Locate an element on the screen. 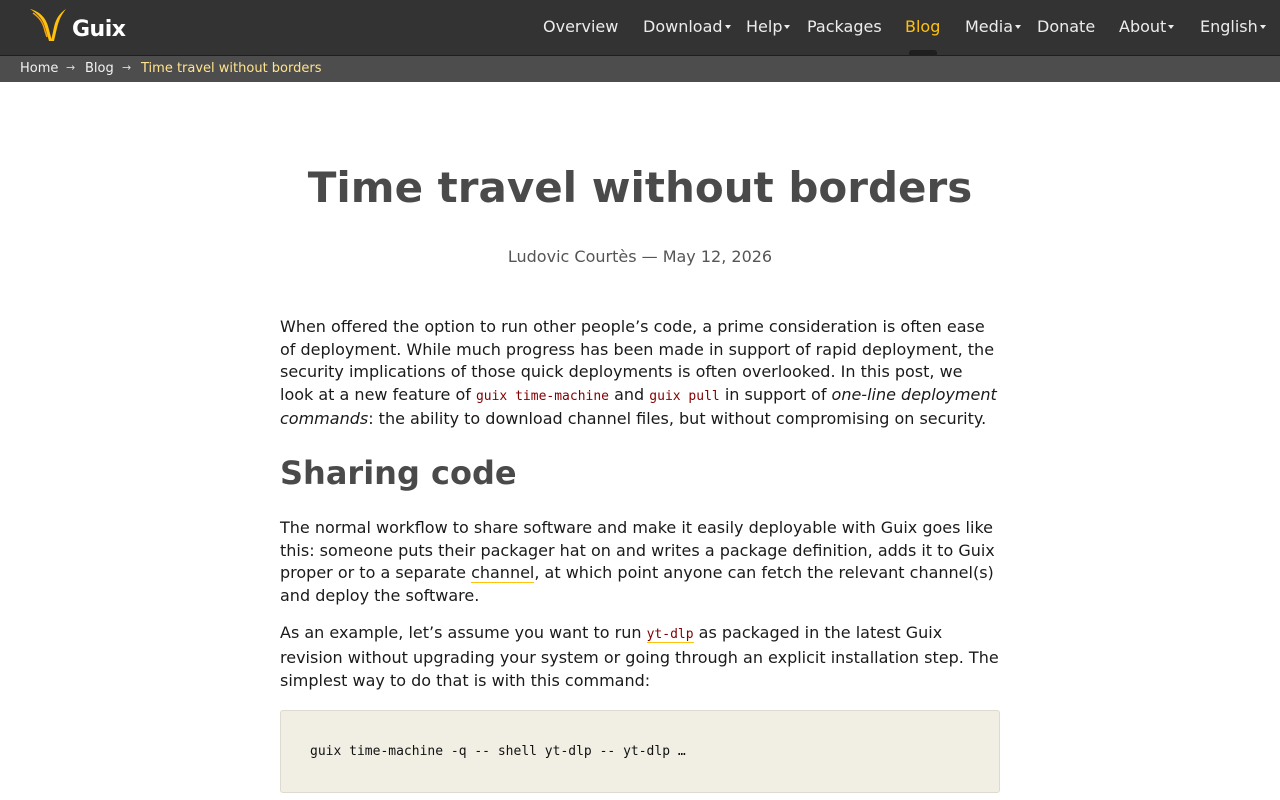 The width and height of the screenshot is (1280, 800). channel-link: channel is located at coordinates (503, 573).